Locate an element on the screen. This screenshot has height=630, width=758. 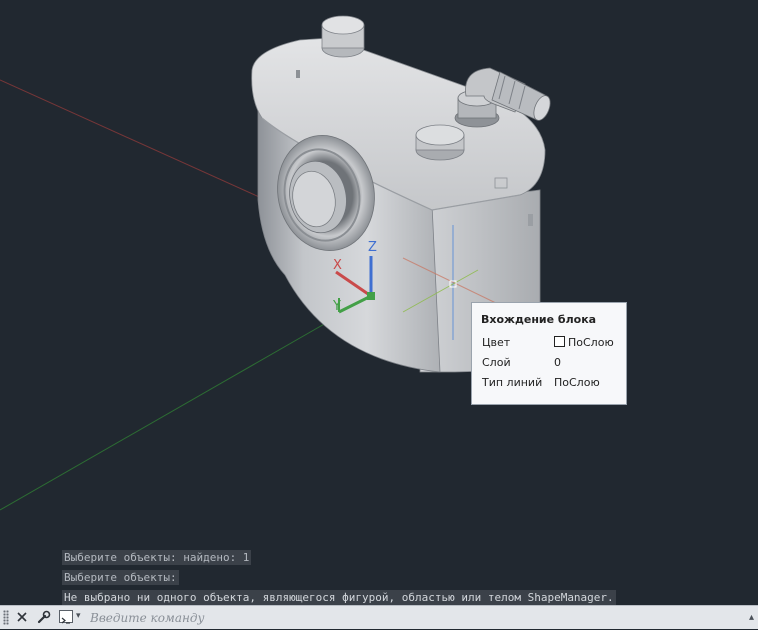
tooltip-linetype-value: ПоСлою is located at coordinates (577, 382).